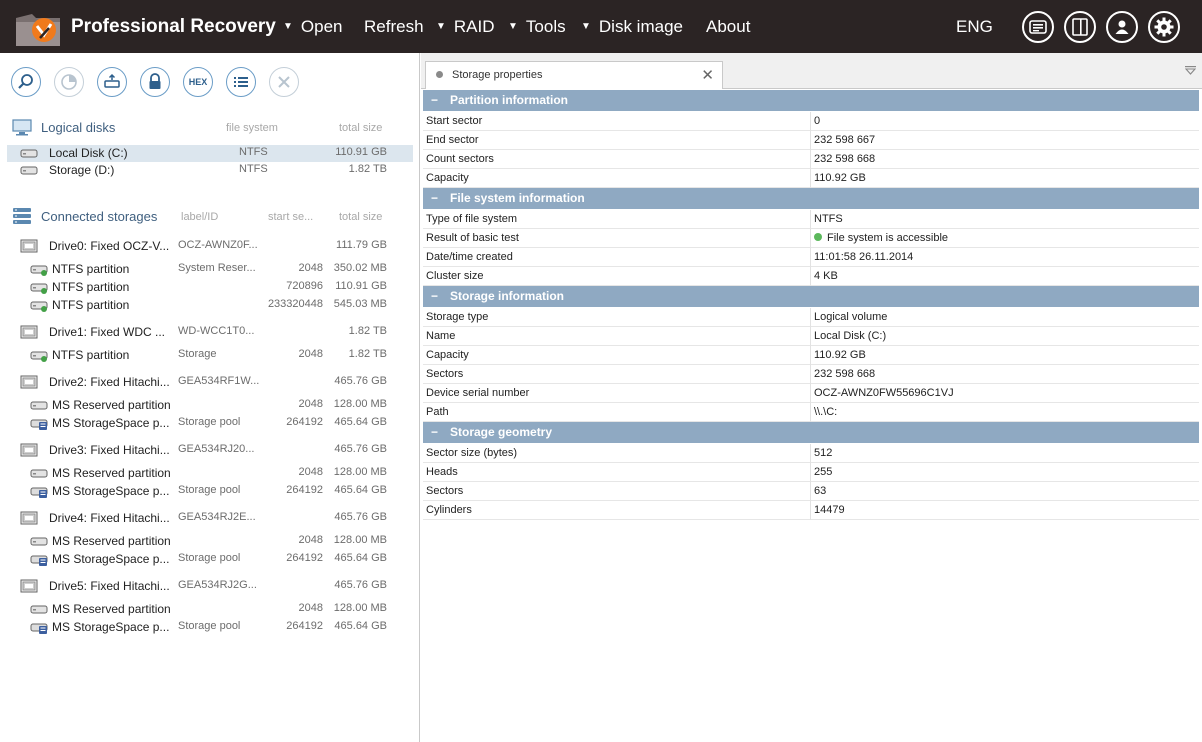 The image size is (1202, 742). I want to click on col-file-system: file system, so click(252, 128).